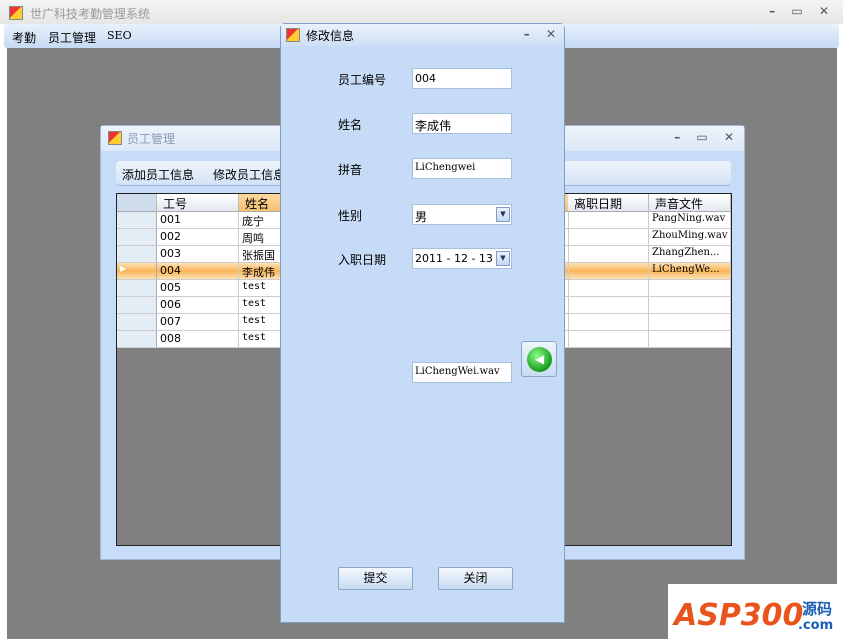  Describe the element at coordinates (330, 36) in the screenshot. I see `dialog-title: 修改信息` at that location.